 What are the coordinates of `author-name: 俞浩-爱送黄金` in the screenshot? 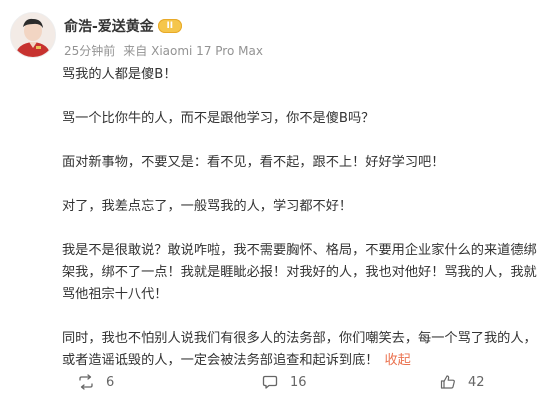 It's located at (109, 26).